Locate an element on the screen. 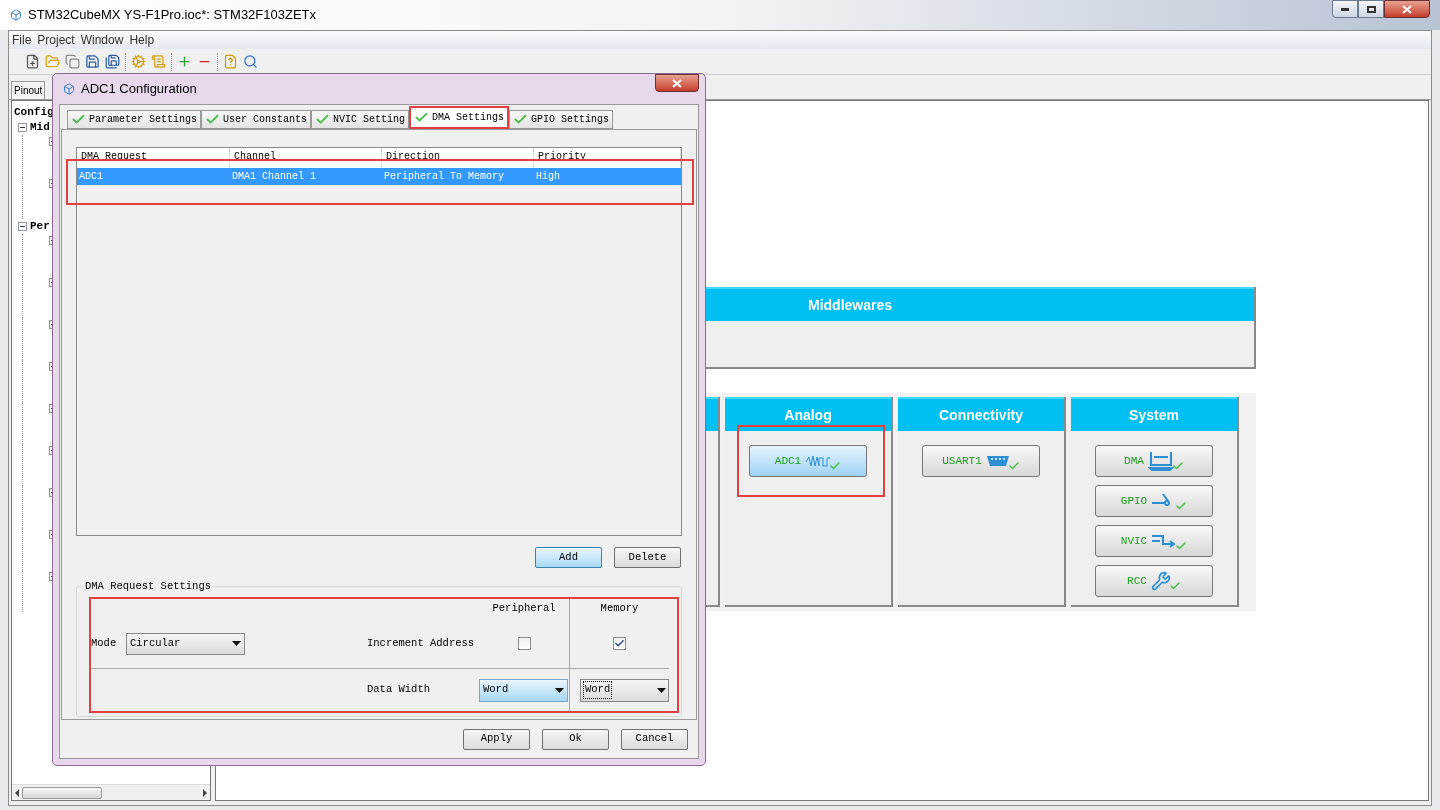 The image size is (1440, 810). dialog-button: Ok is located at coordinates (575, 739).